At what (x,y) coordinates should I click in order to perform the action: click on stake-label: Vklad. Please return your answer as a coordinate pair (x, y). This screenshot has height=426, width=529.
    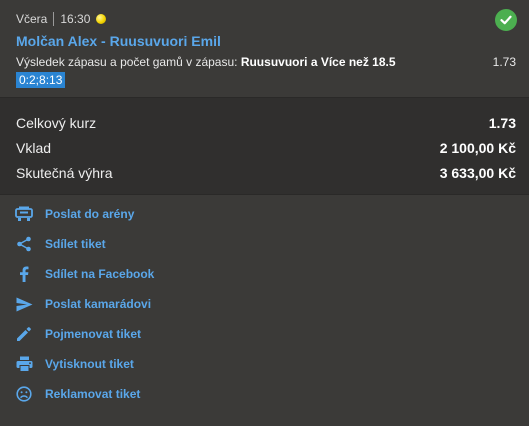
    Looking at the image, I should click on (34, 148).